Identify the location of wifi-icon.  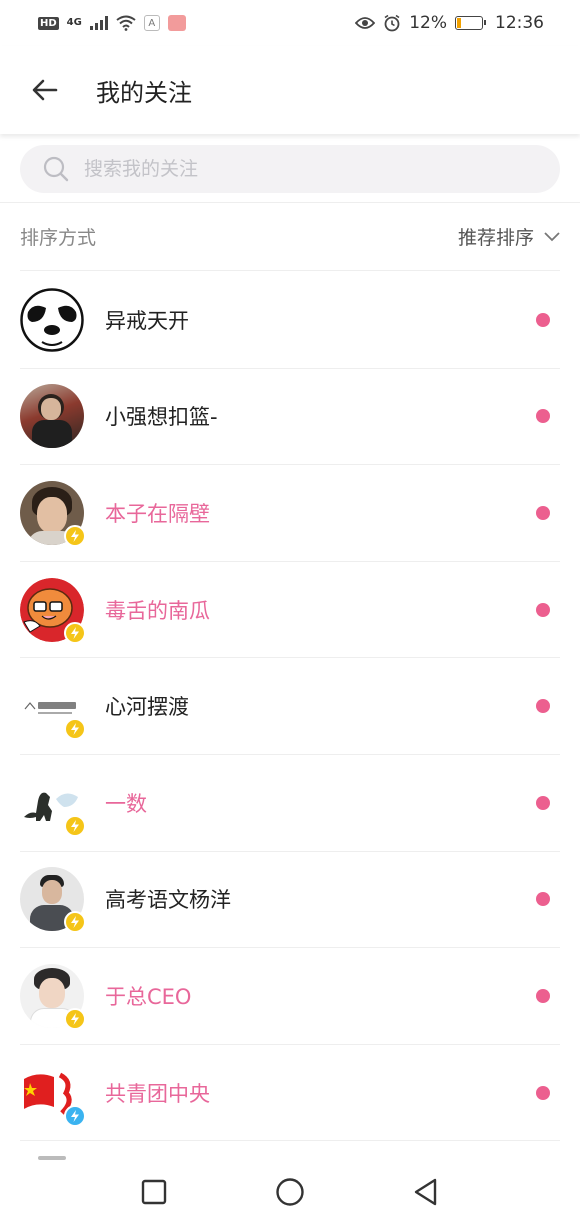
(126, 23).